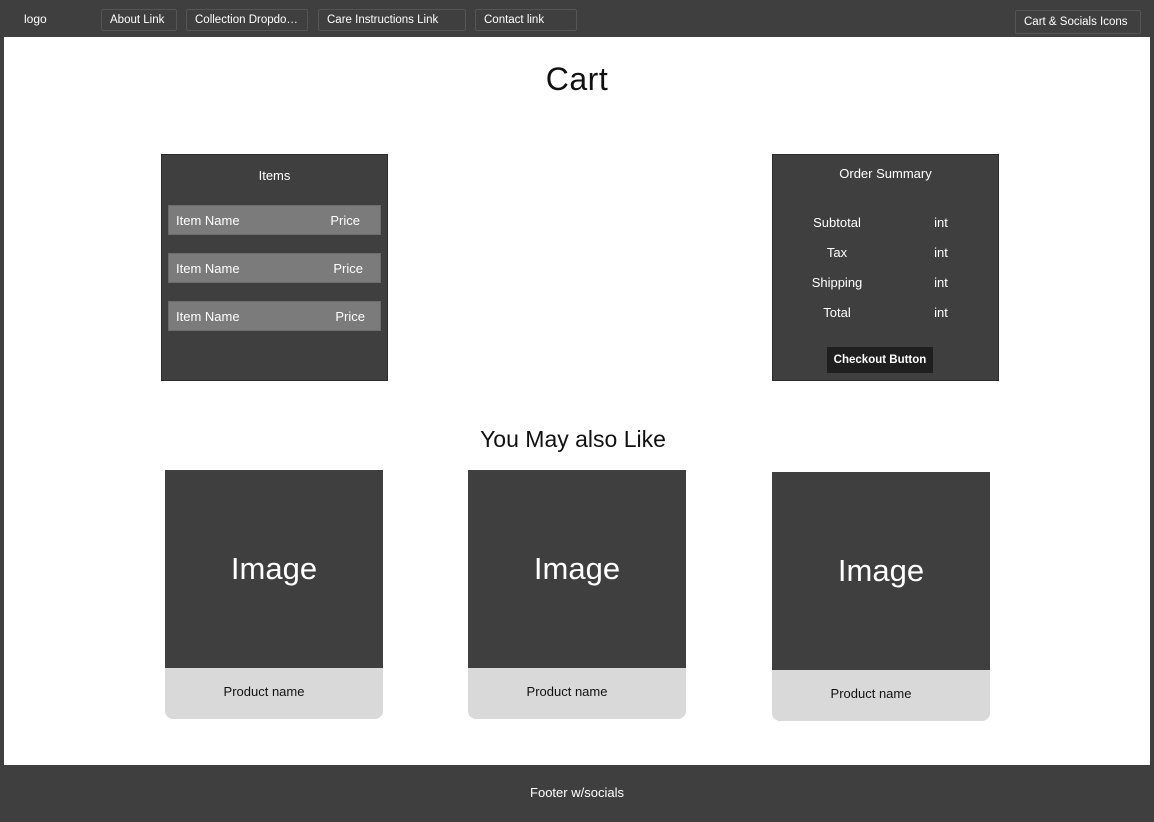 The image size is (1154, 822). I want to click on order-summary-title: Order Summary, so click(885, 173).